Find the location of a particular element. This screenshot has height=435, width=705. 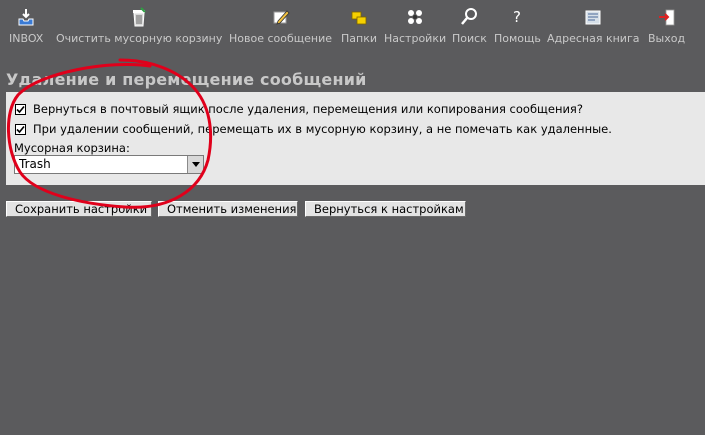

help-icon: ? is located at coordinates (517, 17).